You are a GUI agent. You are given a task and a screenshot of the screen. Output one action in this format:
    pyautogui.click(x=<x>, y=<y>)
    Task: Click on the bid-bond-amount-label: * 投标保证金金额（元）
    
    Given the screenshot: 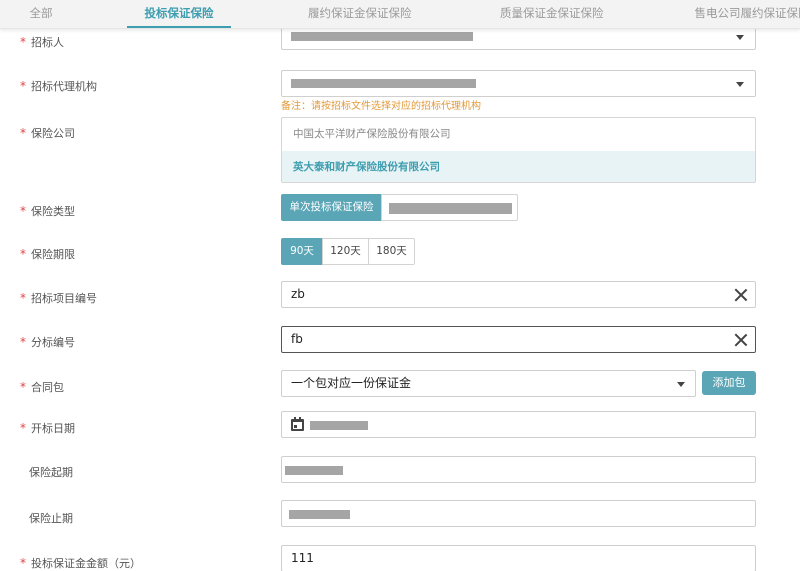 What is the action you would take?
    pyautogui.click(x=80, y=563)
    